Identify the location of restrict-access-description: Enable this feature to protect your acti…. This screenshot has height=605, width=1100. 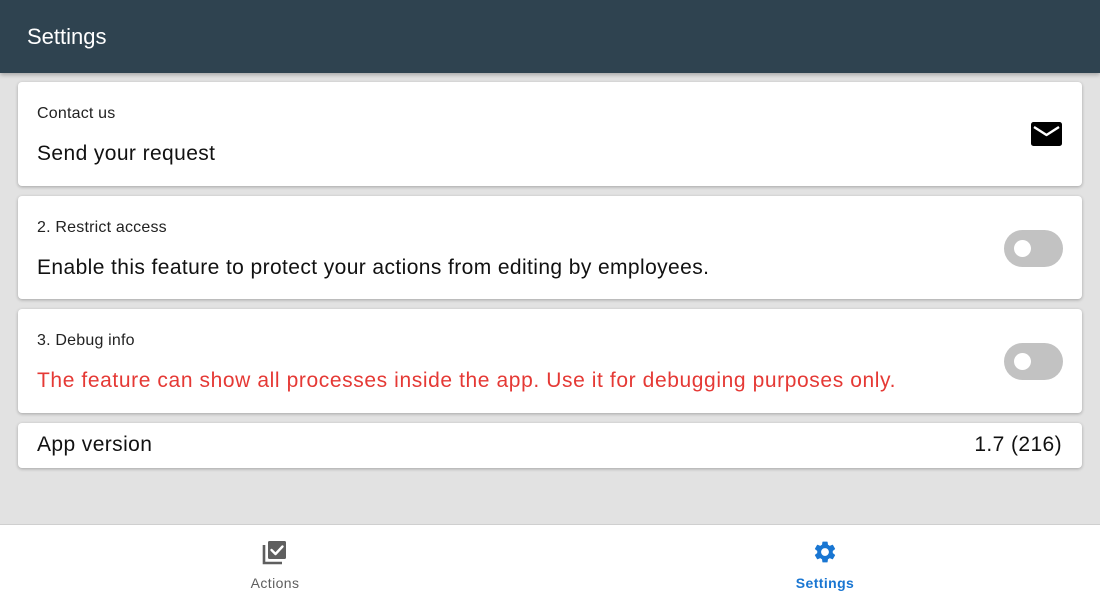
(373, 267).